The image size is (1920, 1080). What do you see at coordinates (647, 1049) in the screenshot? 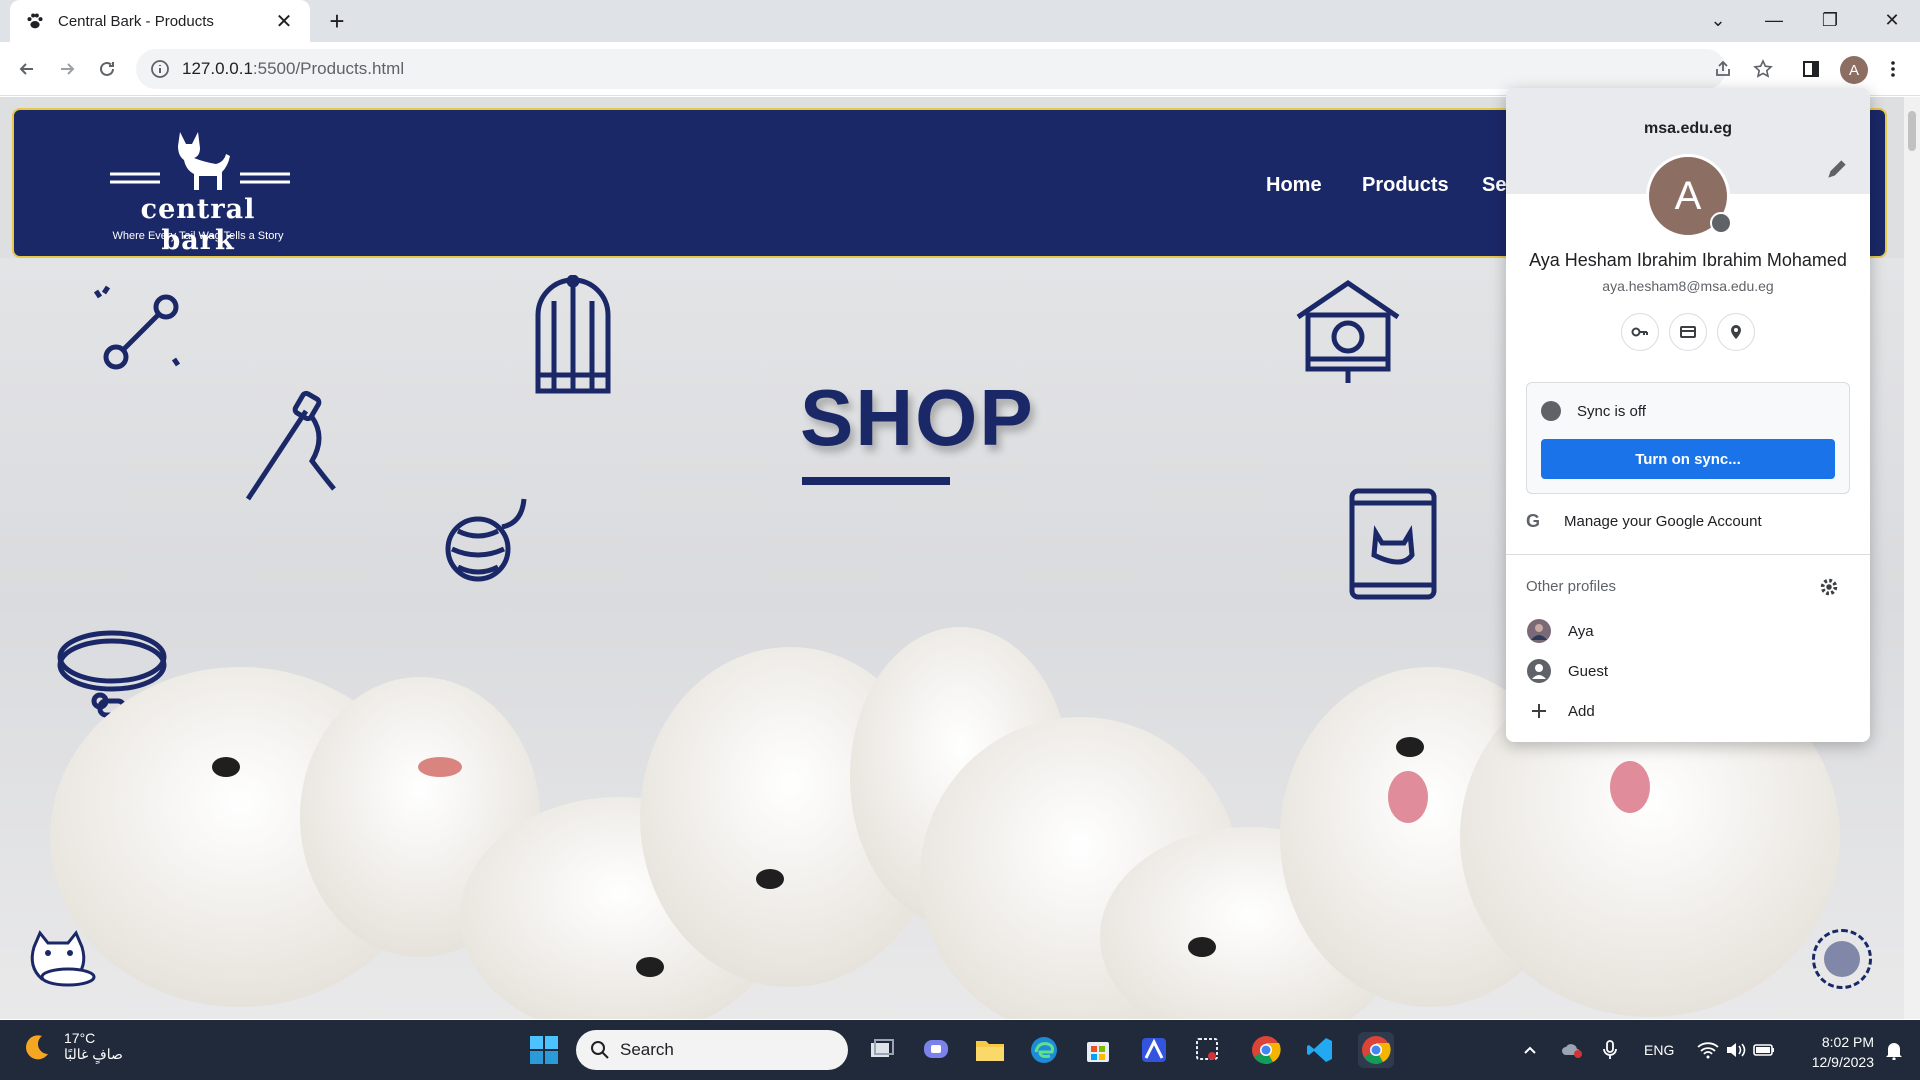
I see `search-label: Search` at bounding box center [647, 1049].